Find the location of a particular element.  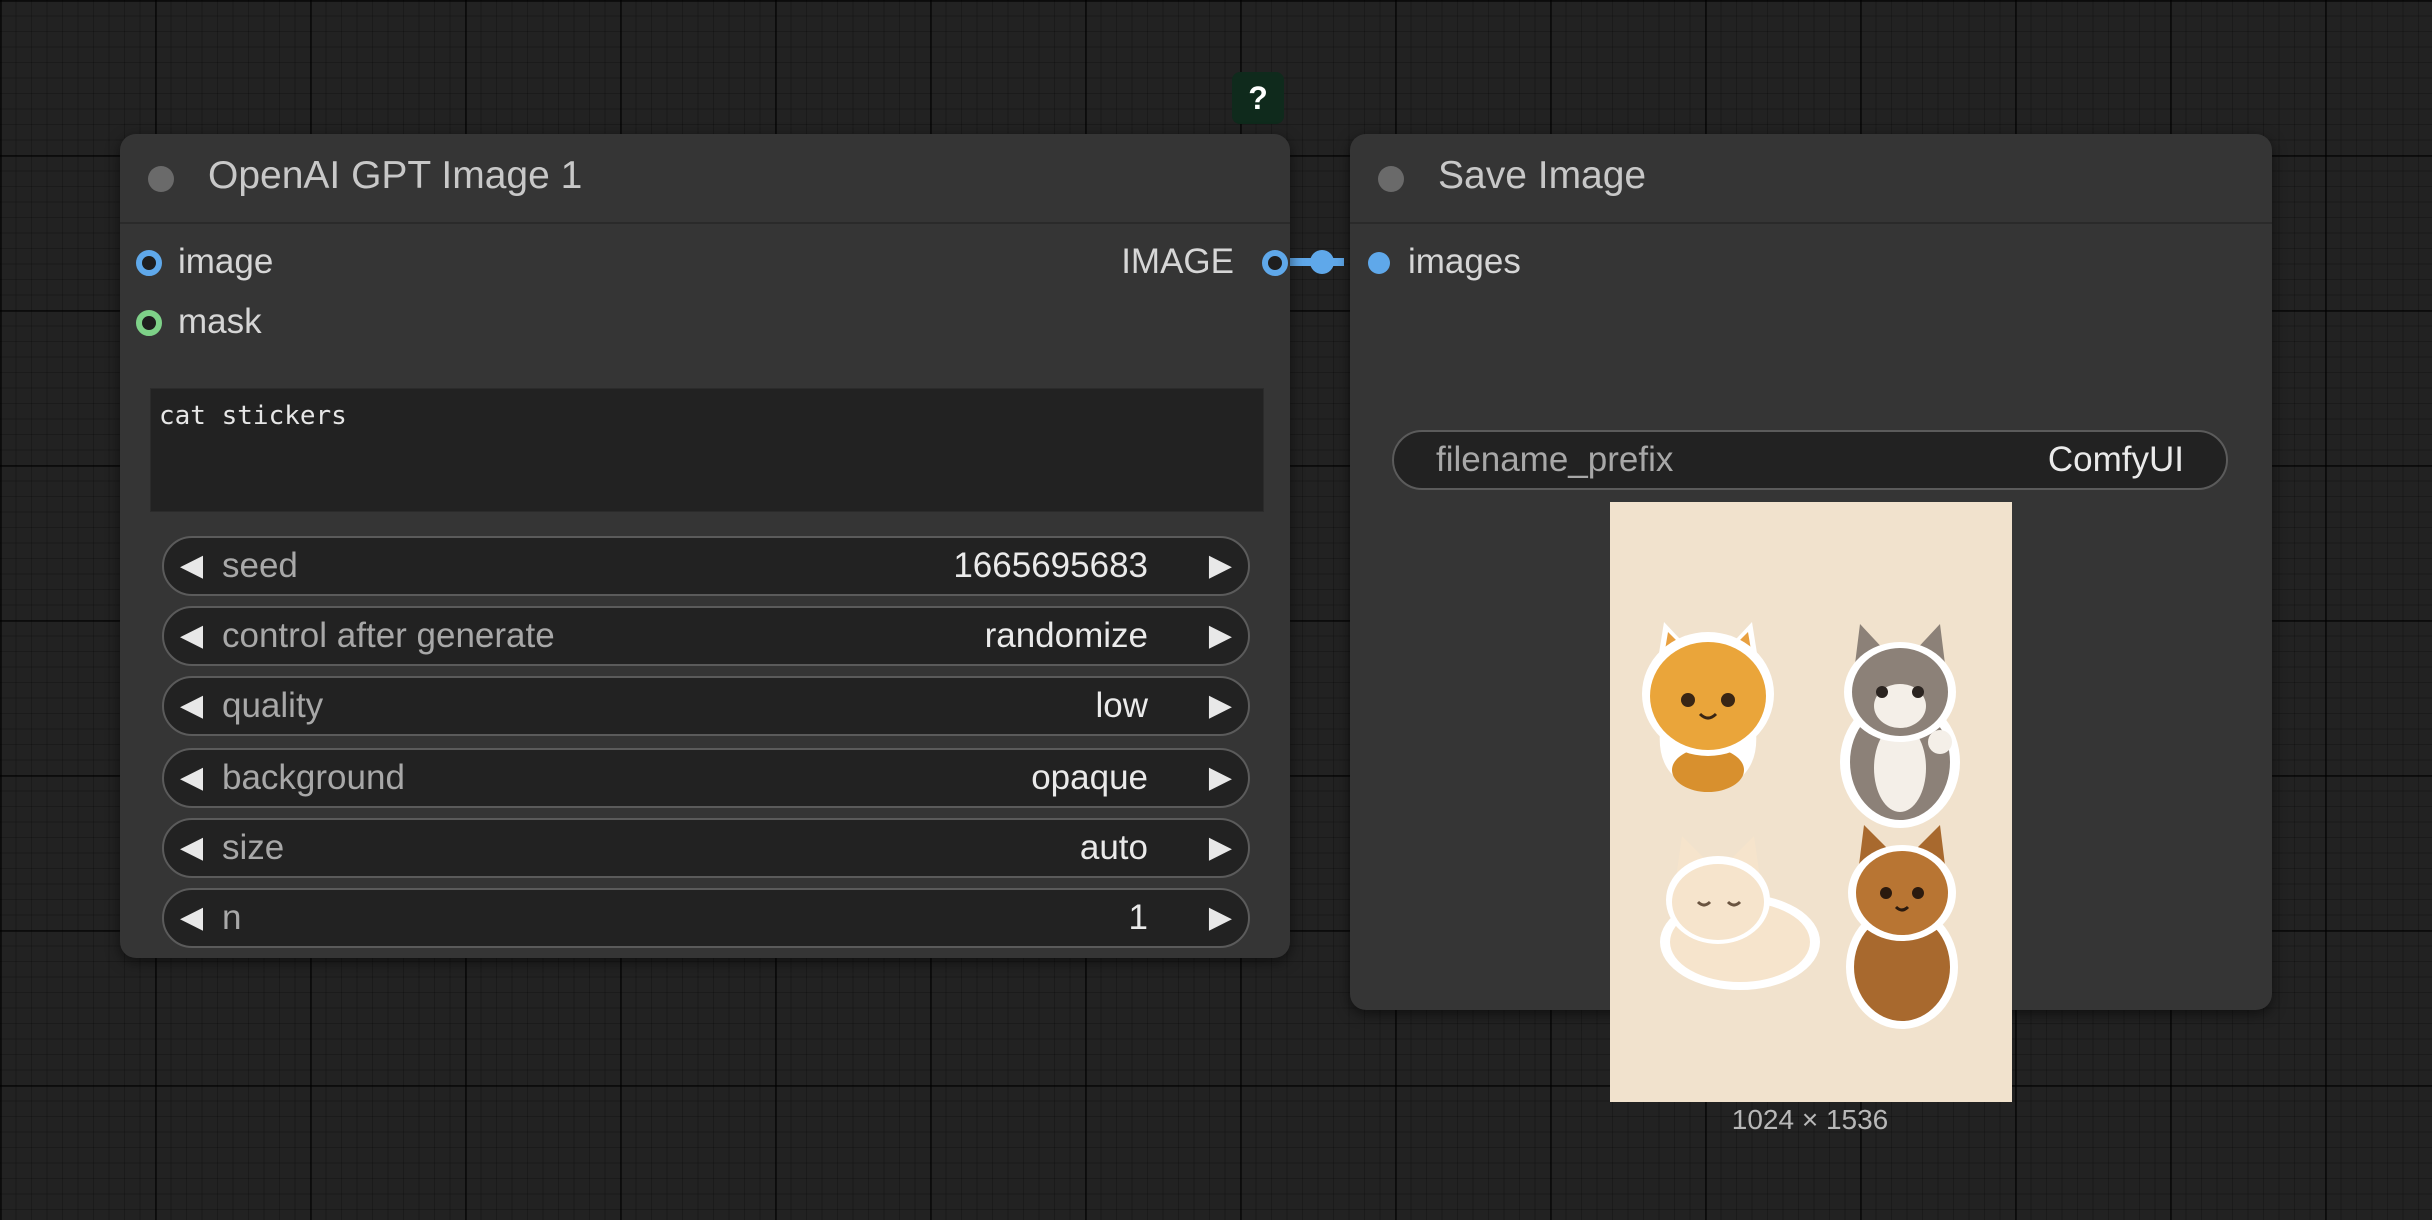

control-after-generate-widget: ◀ control after generate randomize ▶ is located at coordinates (706, 636).